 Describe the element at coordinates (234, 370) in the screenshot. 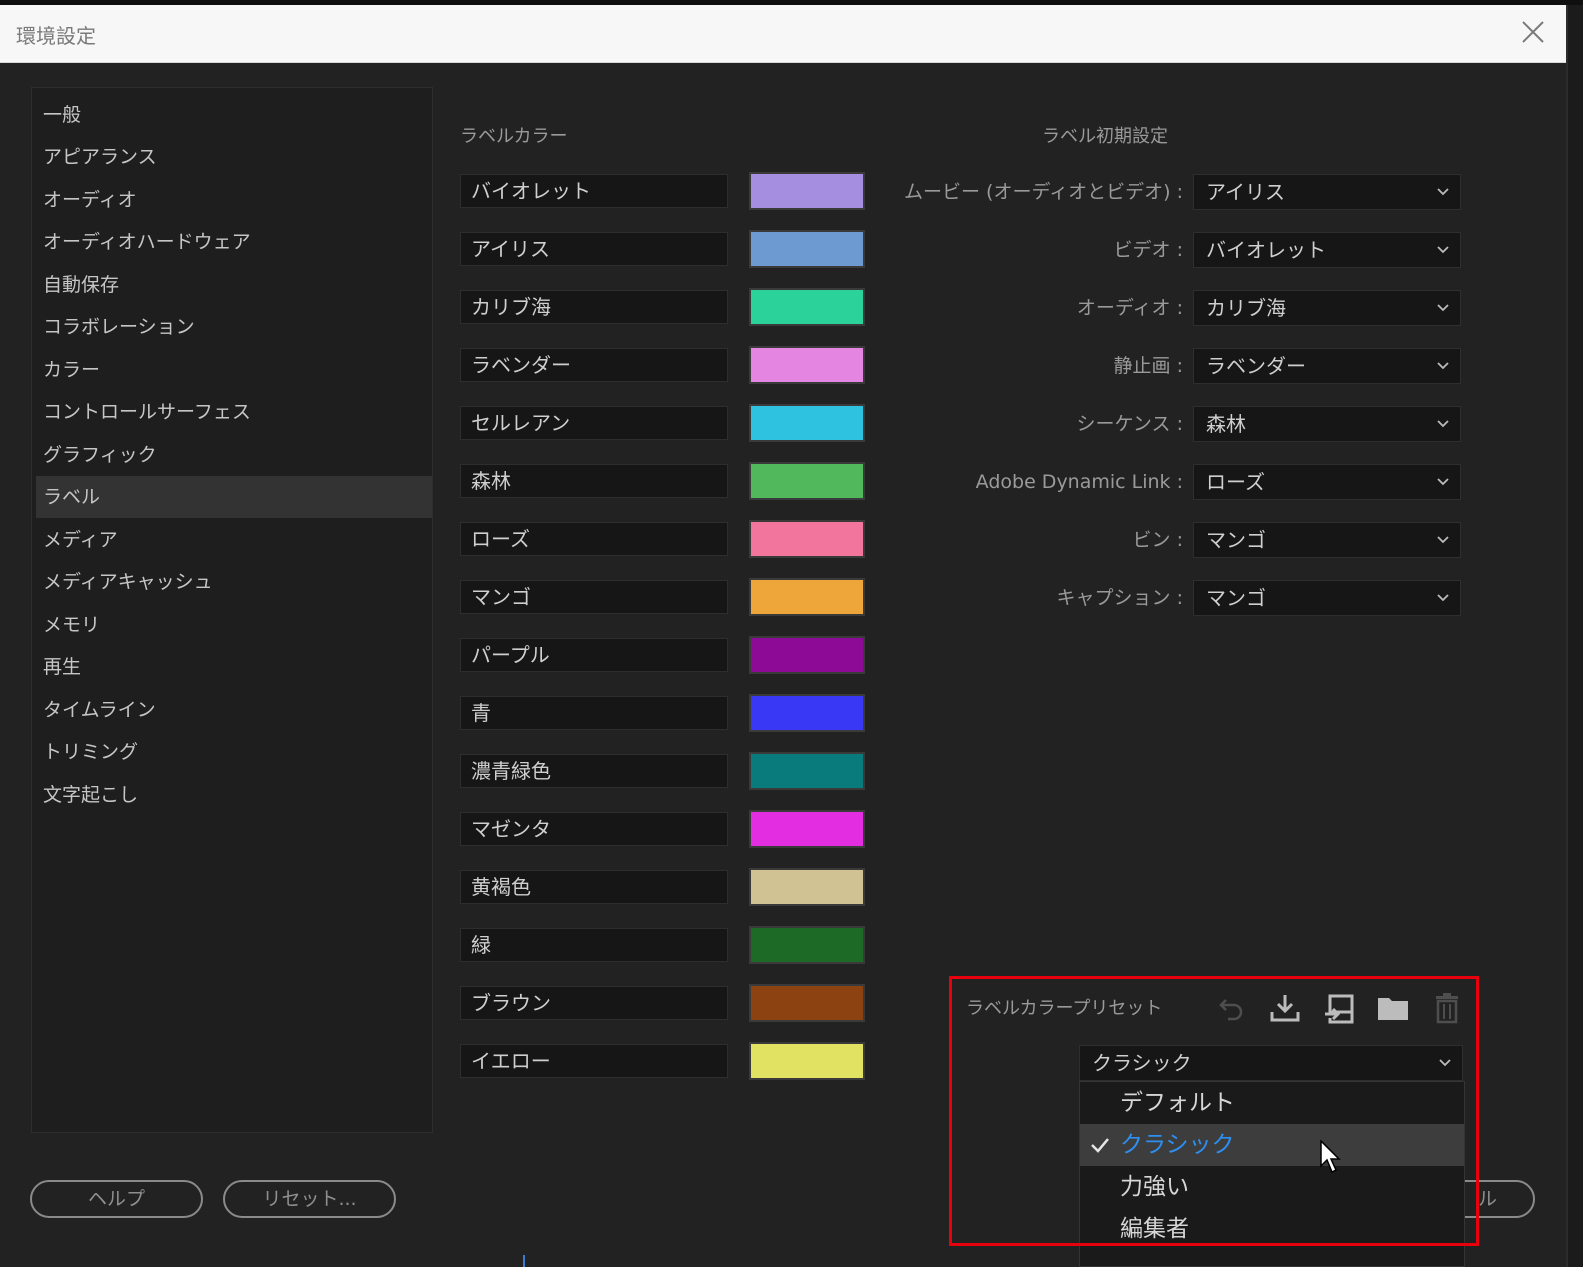

I see `sidebar-item-color: カラー` at that location.